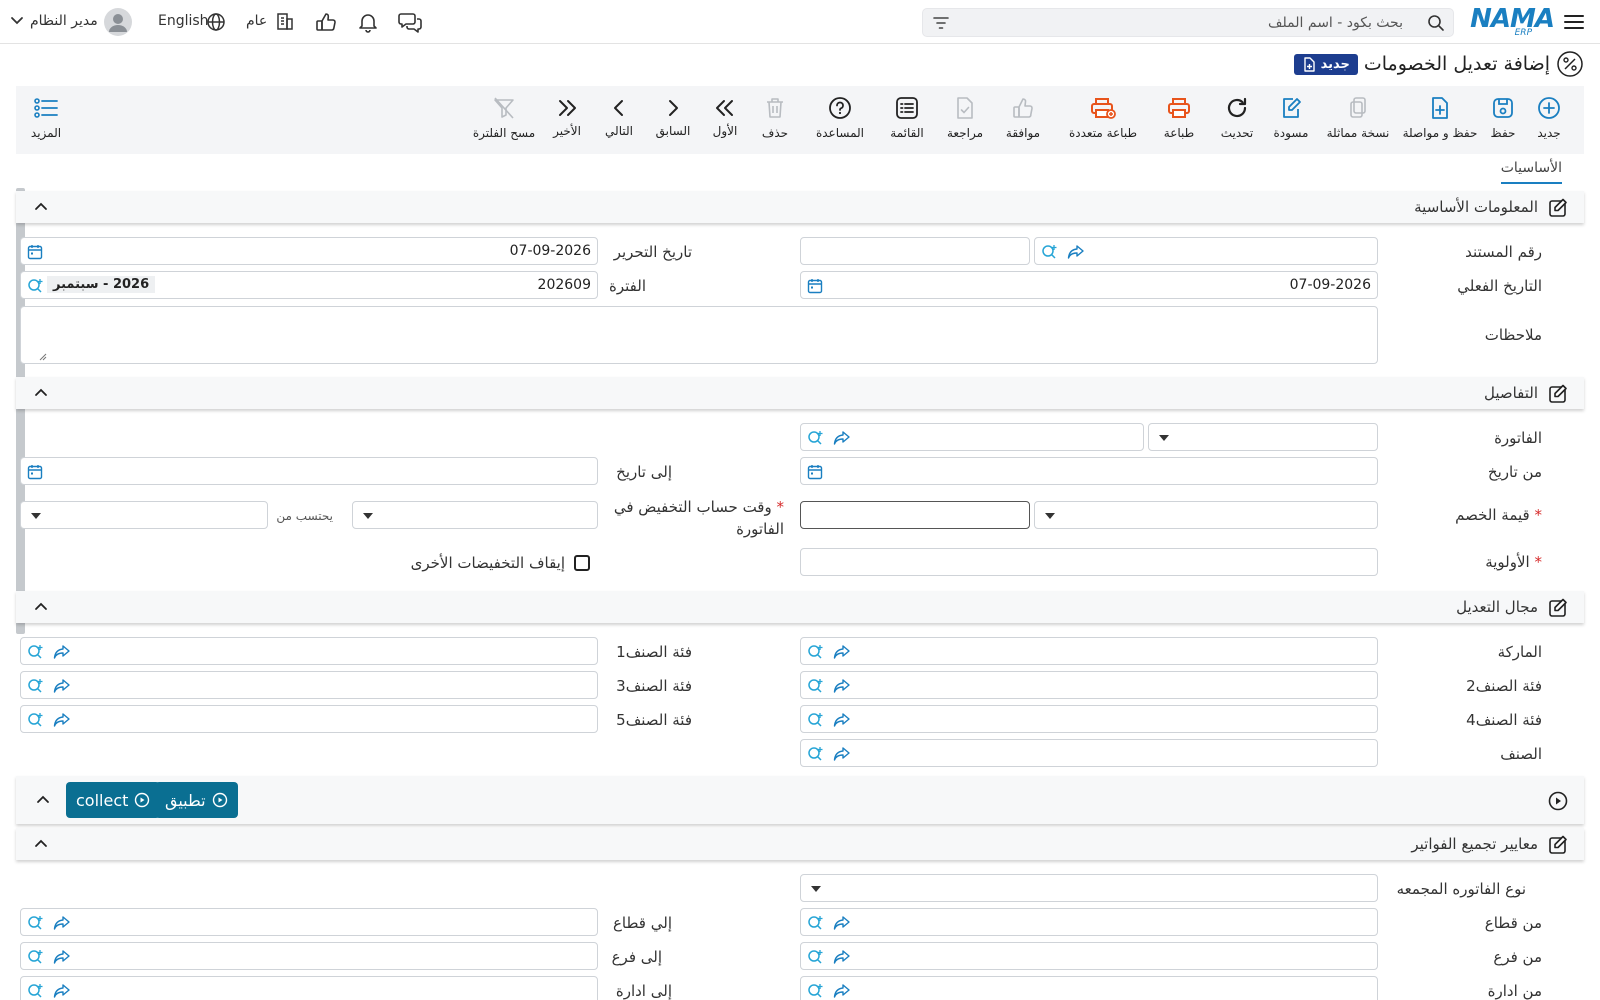 This screenshot has width=1600, height=1000. I want to click on notes-textarea, so click(699, 335).